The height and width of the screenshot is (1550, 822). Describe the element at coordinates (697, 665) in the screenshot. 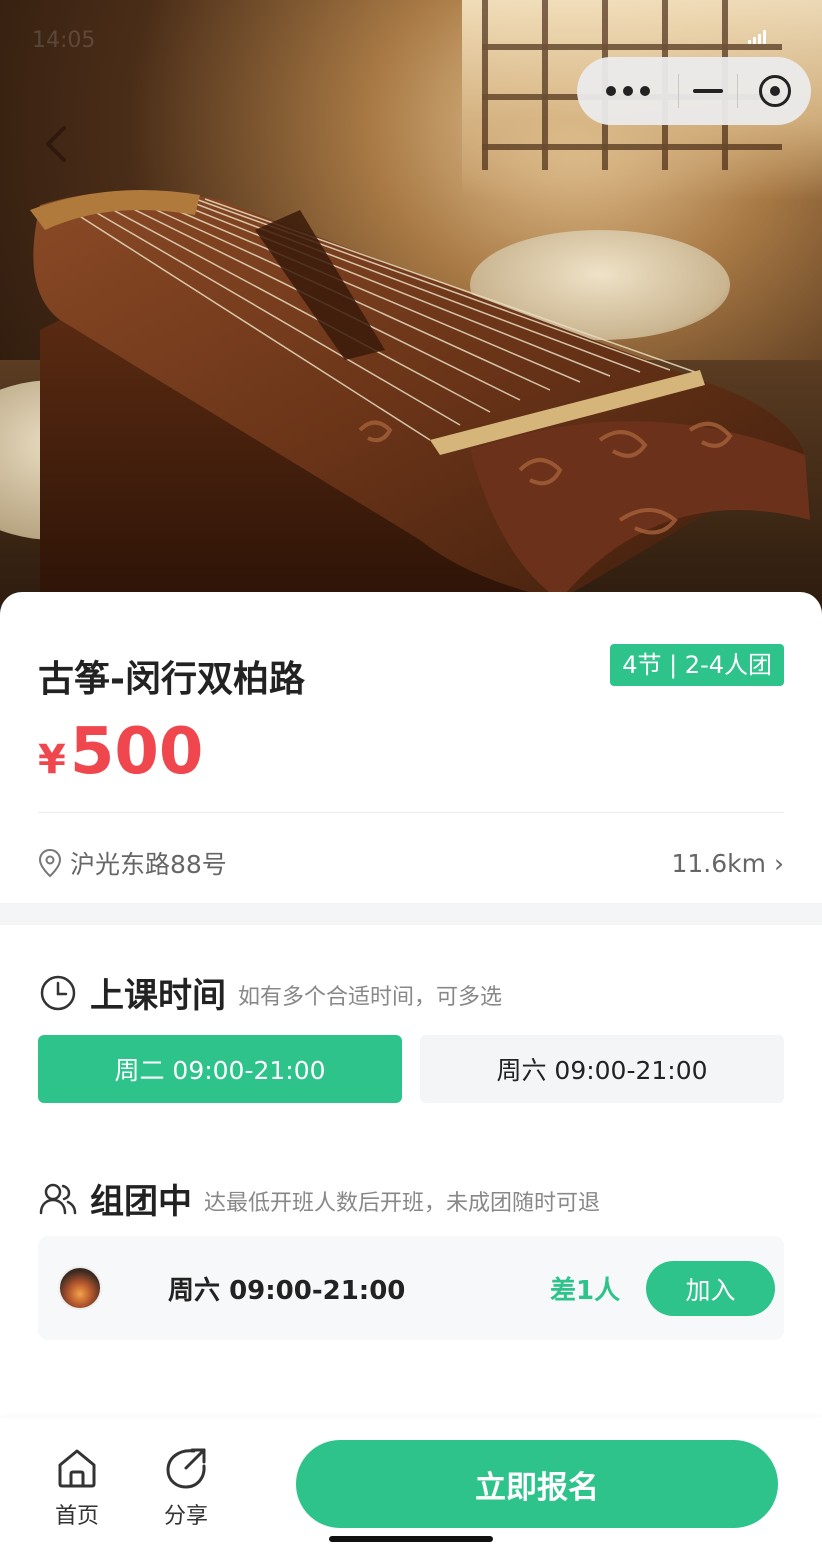

I see `course-tag-badge: 4节 | 2-4人团` at that location.